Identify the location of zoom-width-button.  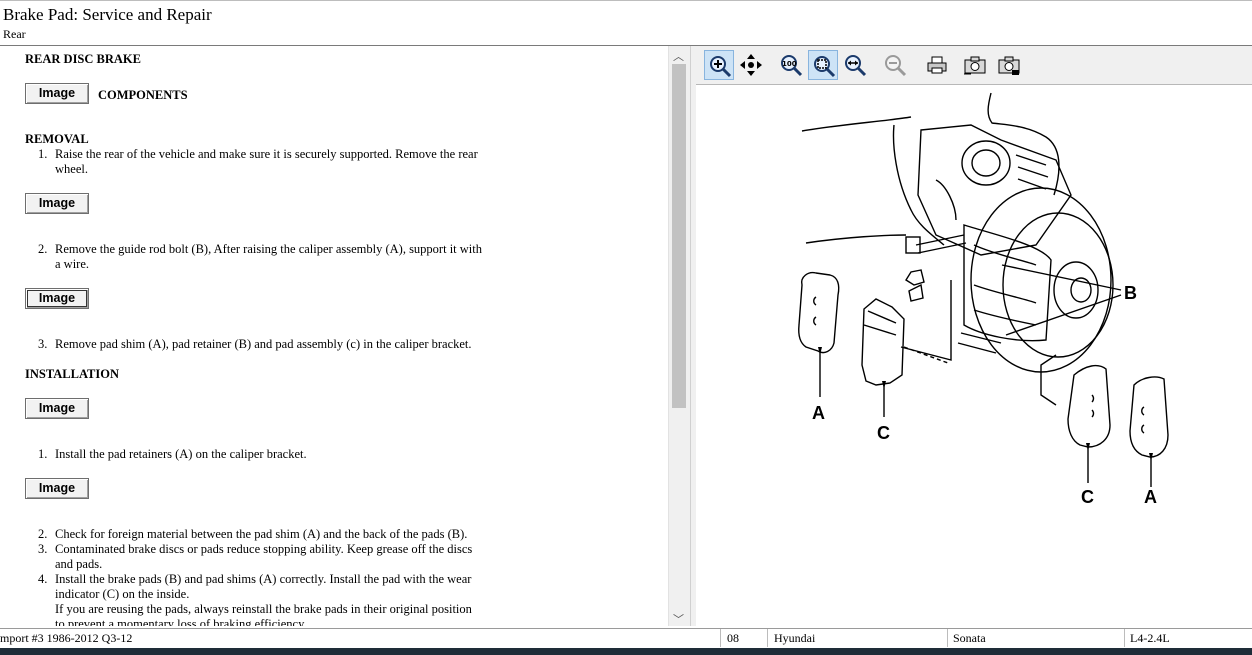
(855, 65).